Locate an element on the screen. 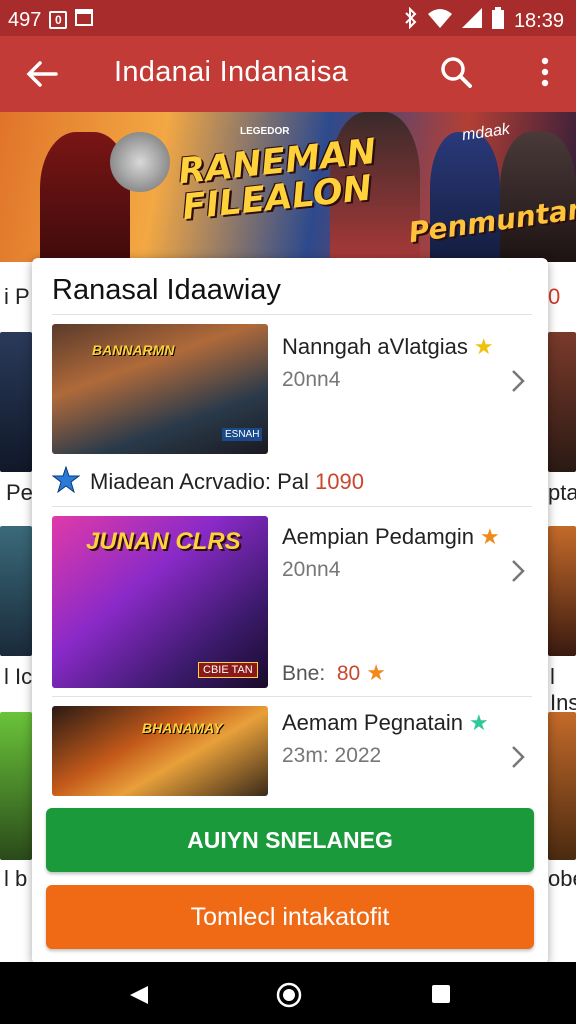 The height and width of the screenshot is (1024, 576). app-bar-title: Indanai Indanaisa is located at coordinates (231, 72).